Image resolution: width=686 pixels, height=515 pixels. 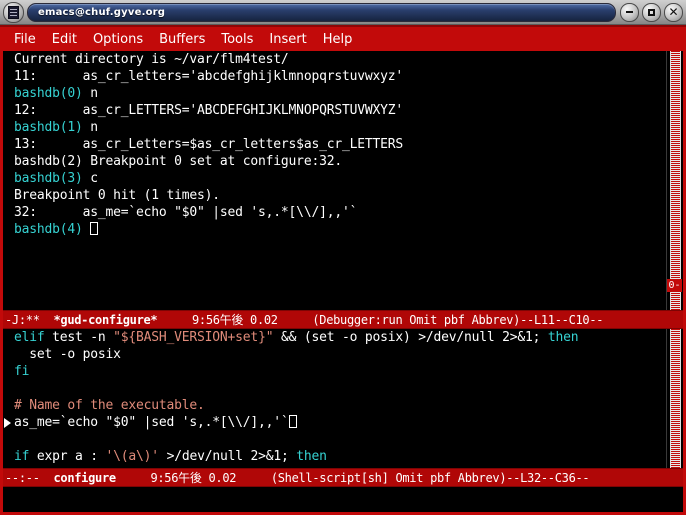 I want to click on menu-item-insert: Insert, so click(x=287, y=39).